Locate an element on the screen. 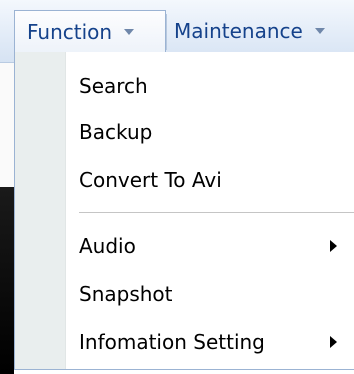 The image size is (354, 374). menu-divider is located at coordinates (216, 213).